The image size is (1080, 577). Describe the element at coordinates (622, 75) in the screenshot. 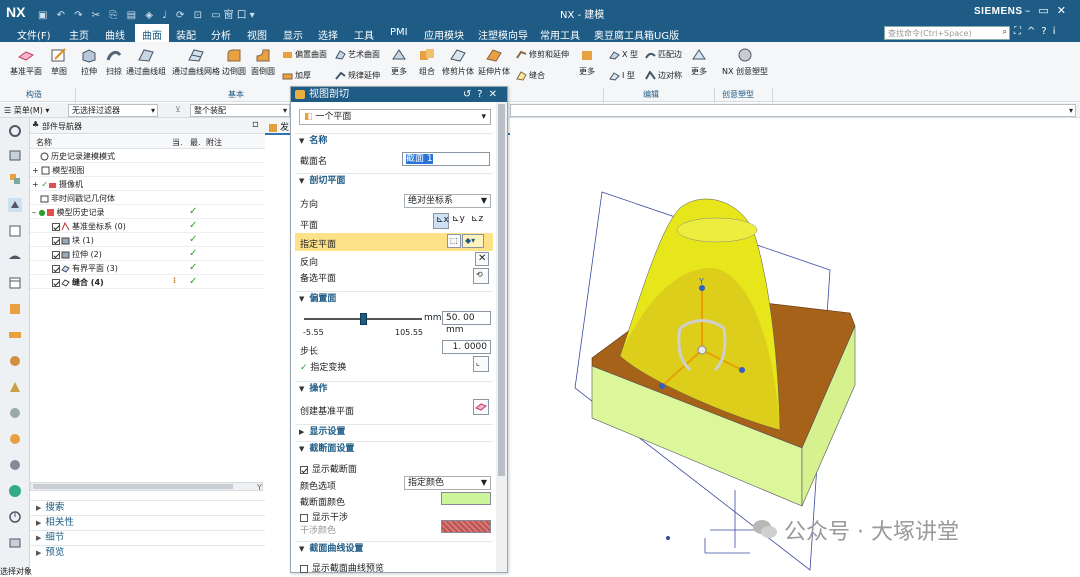

I see `i-form-button: I 型` at that location.